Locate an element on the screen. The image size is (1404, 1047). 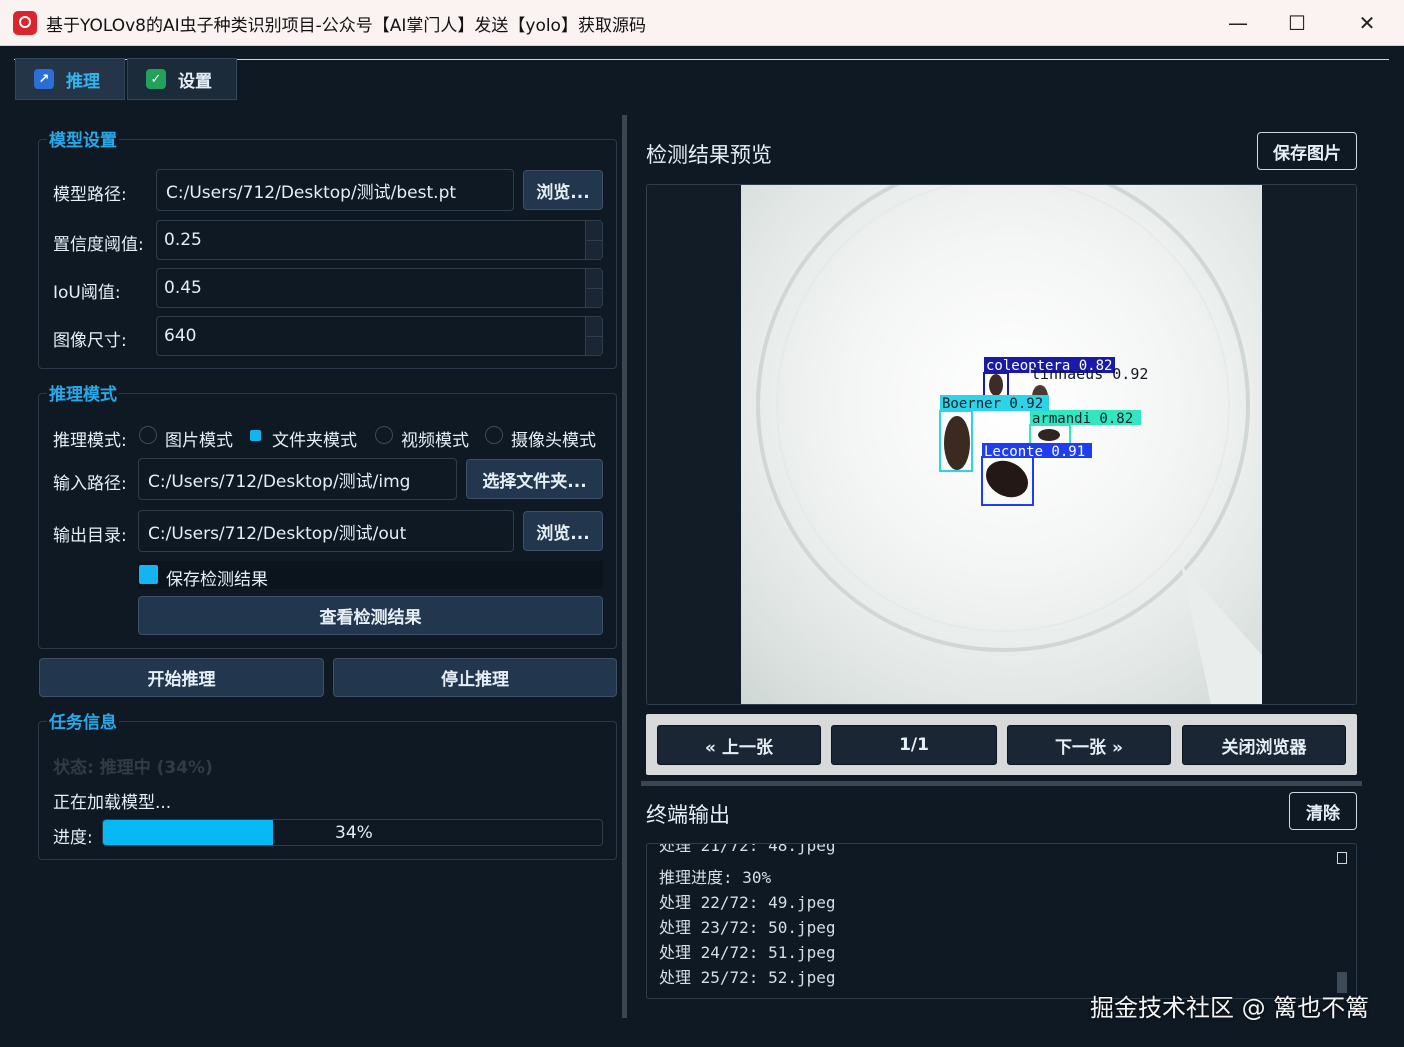
view-results-button: 查看检测结果 is located at coordinates (370, 615).